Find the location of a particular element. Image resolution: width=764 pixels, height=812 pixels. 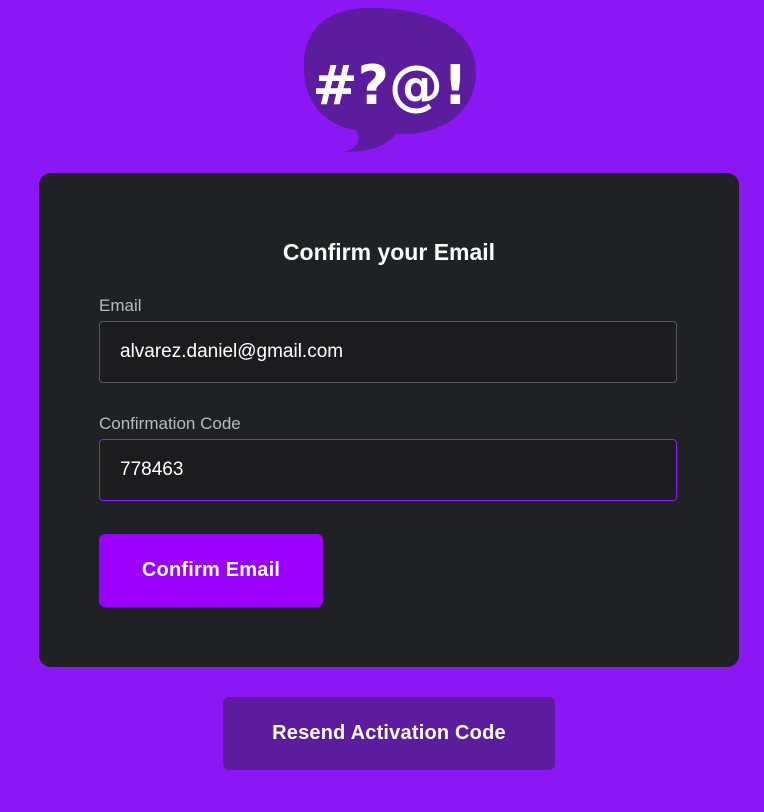

speech-bubble-logo-icon: #?@! is located at coordinates (389, 80).